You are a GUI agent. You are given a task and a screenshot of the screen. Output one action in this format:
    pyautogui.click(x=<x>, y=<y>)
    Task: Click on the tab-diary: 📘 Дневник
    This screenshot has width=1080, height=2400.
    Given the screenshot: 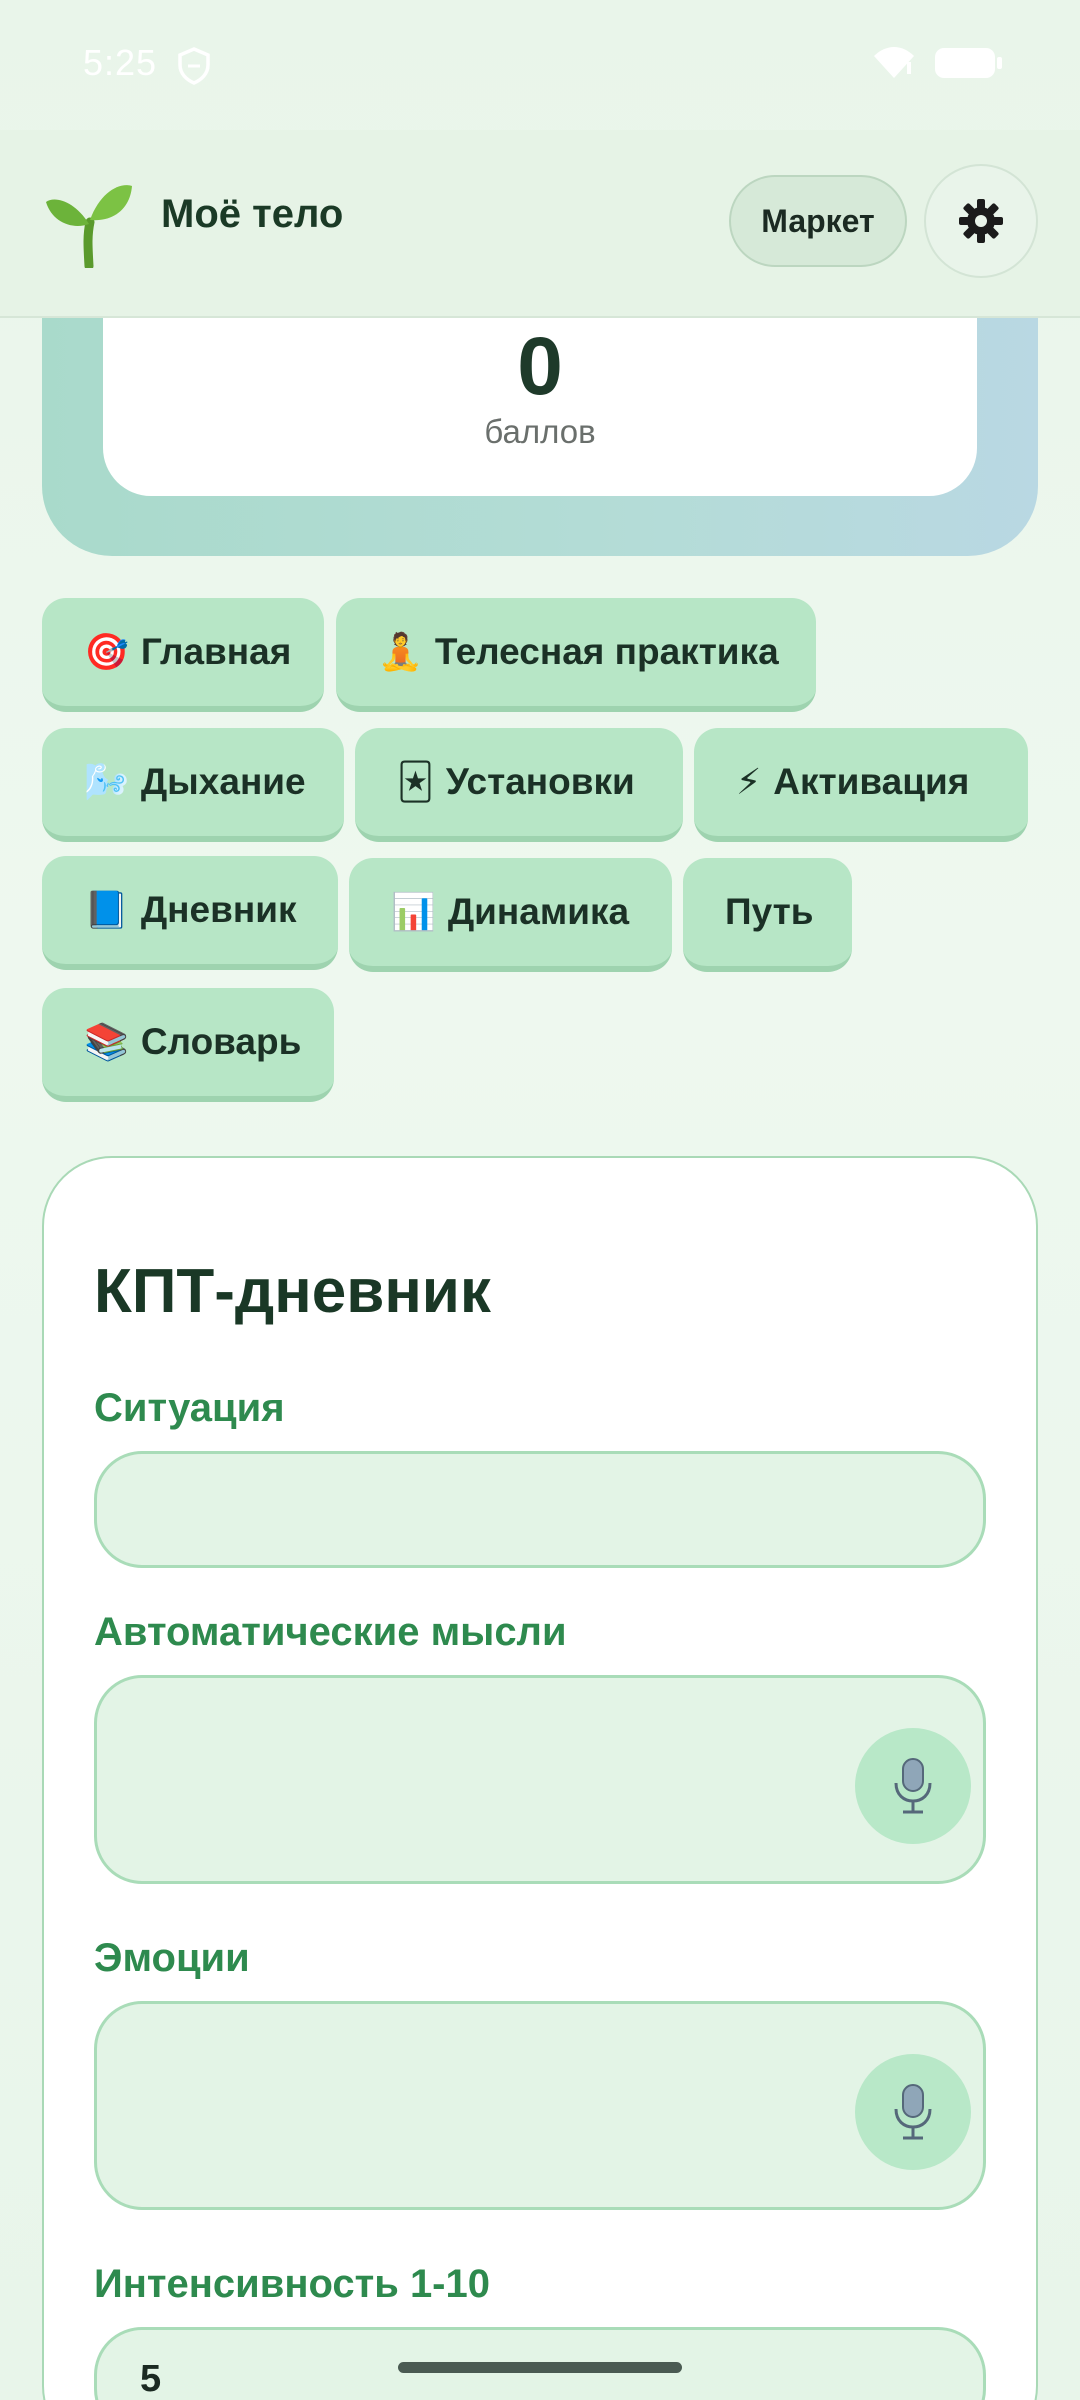 What is the action you would take?
    pyautogui.click(x=190, y=913)
    